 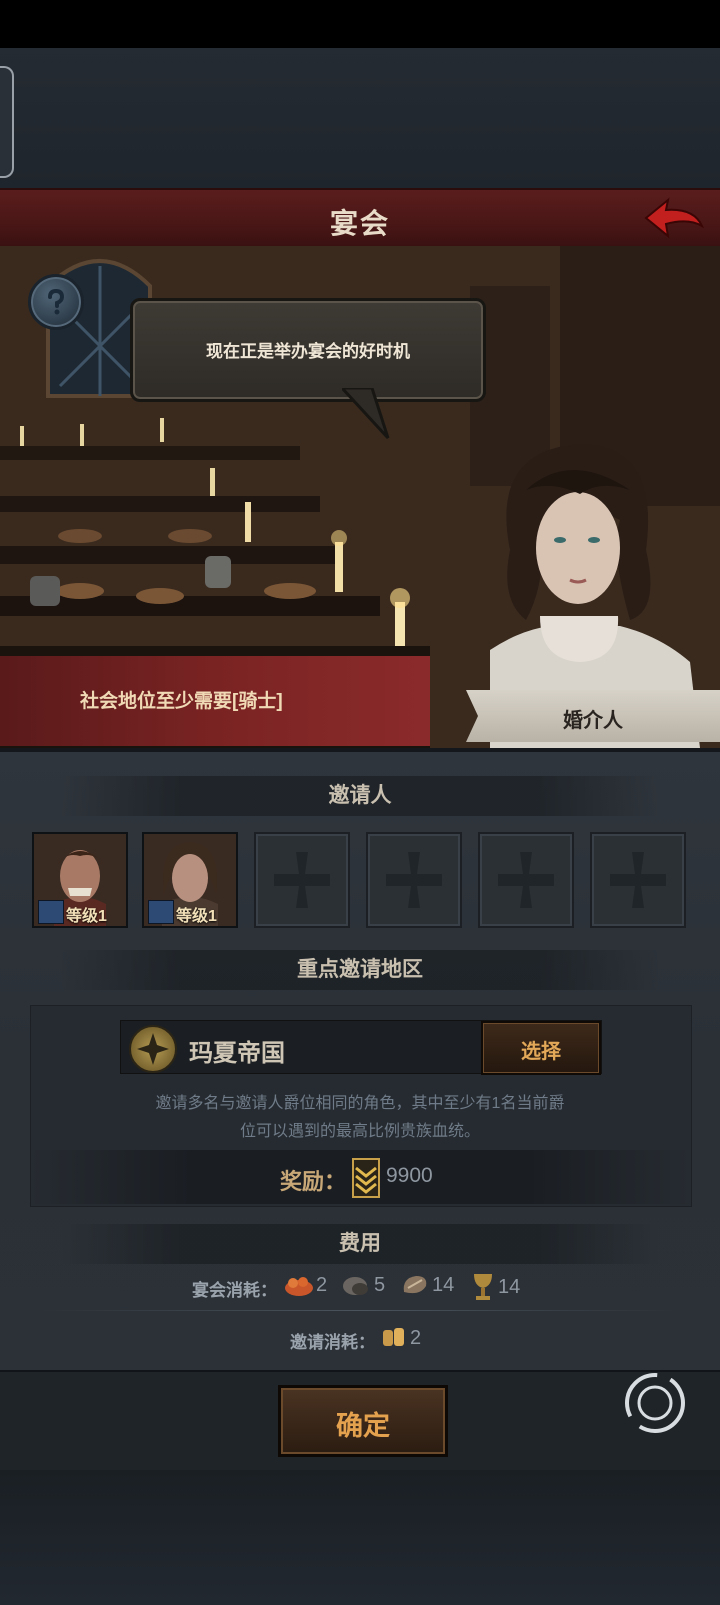 I want to click on bread-icon, so click(x=355, y=1286).